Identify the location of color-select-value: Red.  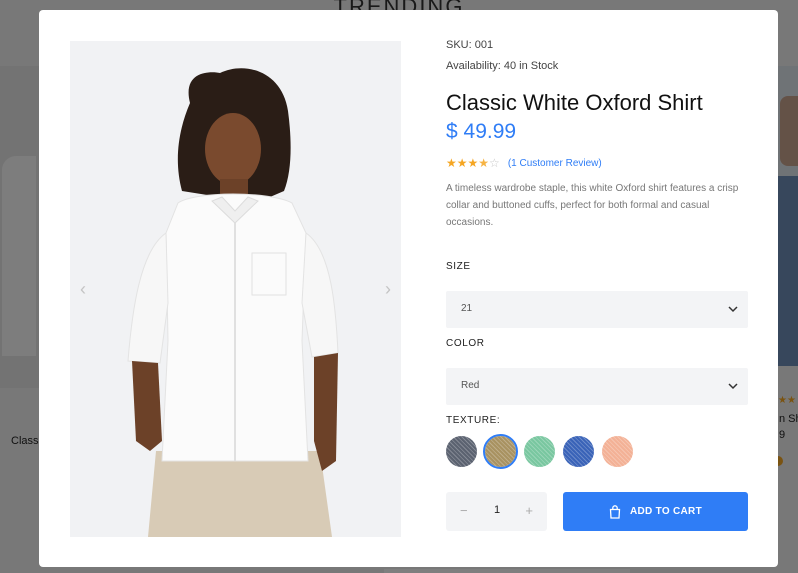
(470, 385).